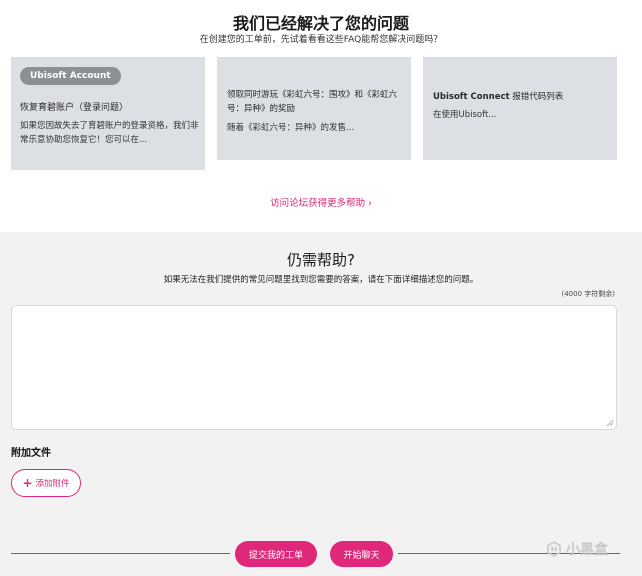  What do you see at coordinates (312, 102) in the screenshot?
I see `faq-card-title: 领取同时游玩《彩虹六号：围攻》和《彩虹六号：异种》的奖励` at bounding box center [312, 102].